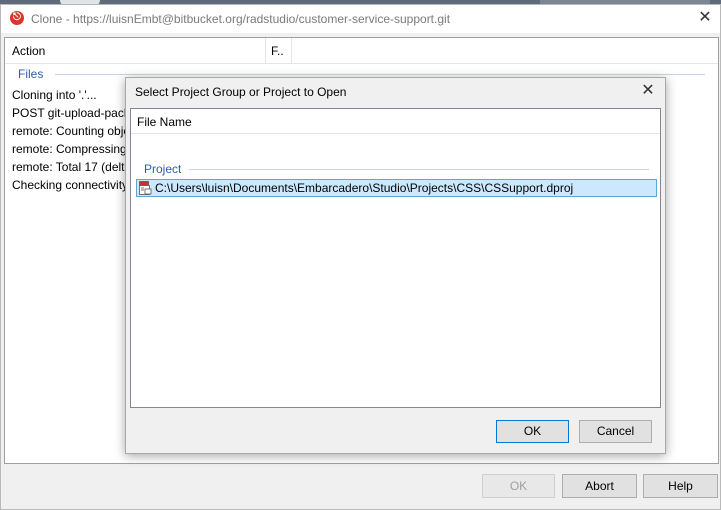 This screenshot has width=721, height=510. What do you see at coordinates (518, 486) in the screenshot?
I see `ok-button-disabled: OK` at bounding box center [518, 486].